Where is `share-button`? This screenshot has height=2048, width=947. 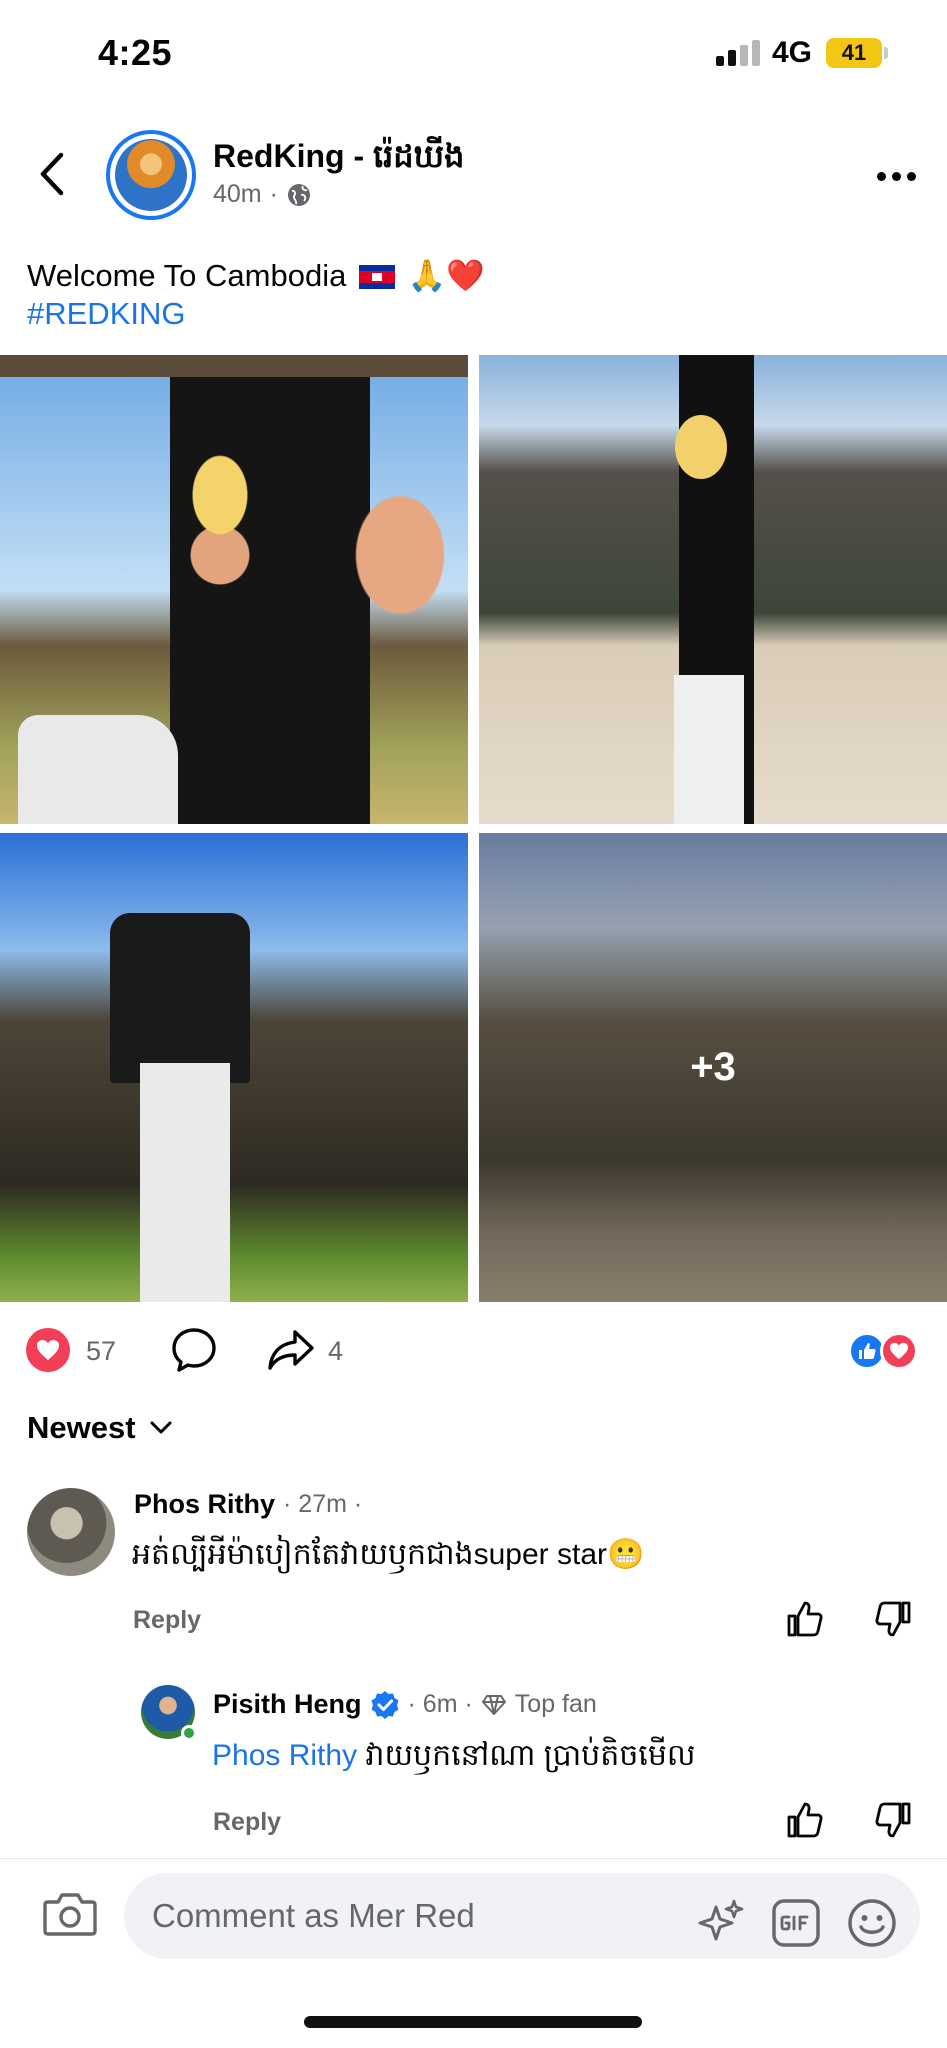
share-button is located at coordinates (291, 1350).